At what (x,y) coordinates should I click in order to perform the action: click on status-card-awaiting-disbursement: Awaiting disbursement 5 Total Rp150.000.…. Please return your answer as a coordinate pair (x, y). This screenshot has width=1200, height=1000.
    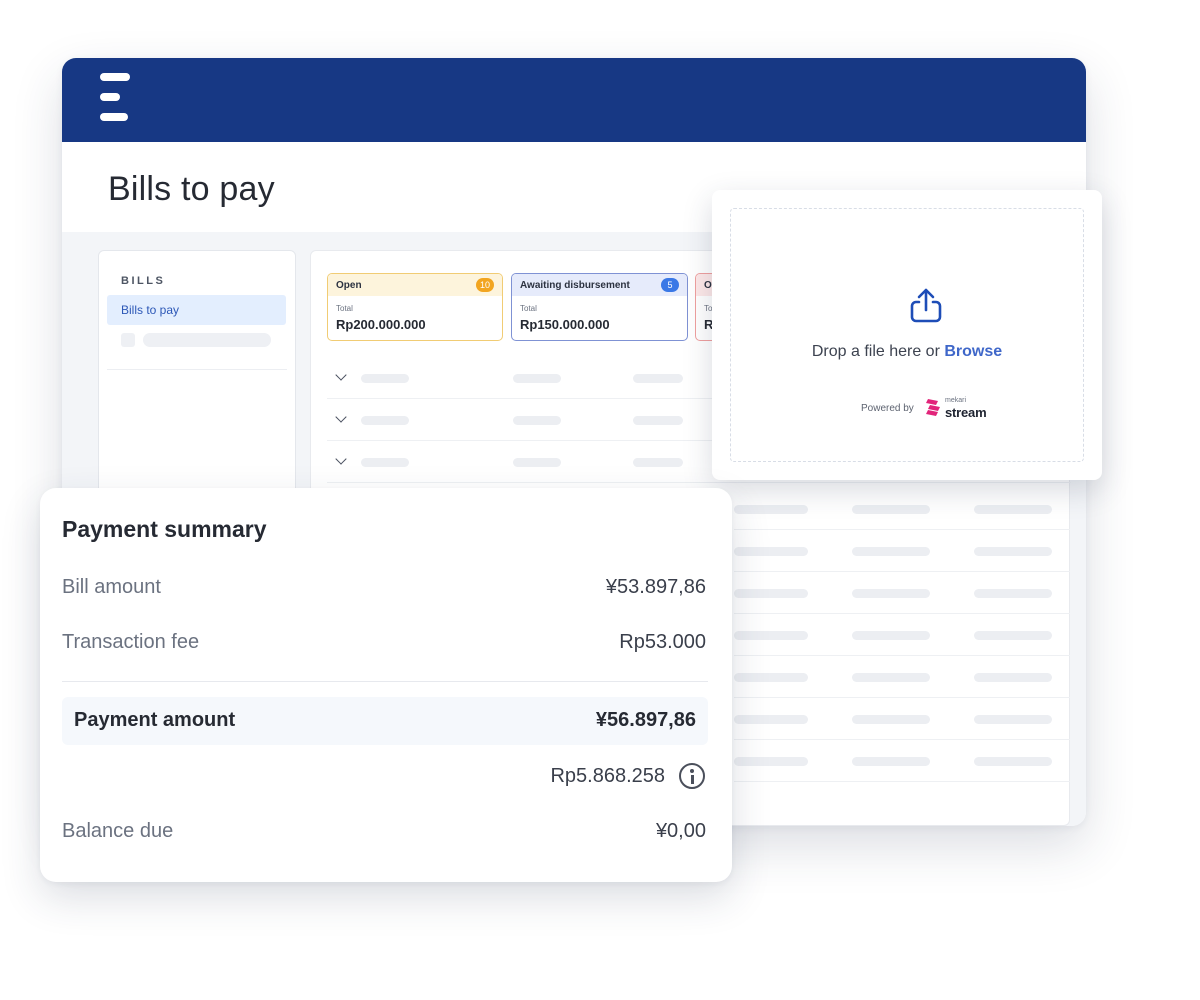
    Looking at the image, I should click on (599, 307).